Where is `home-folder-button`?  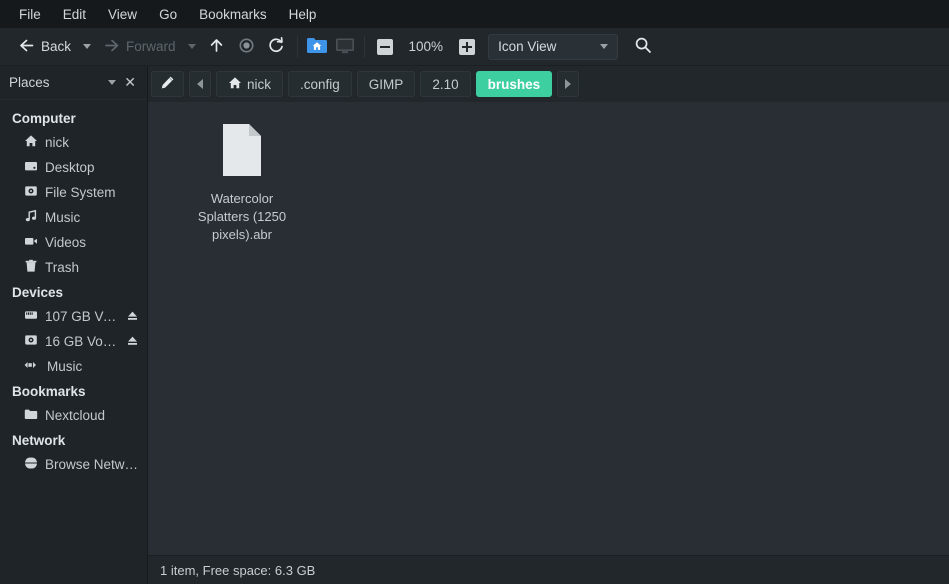
home-folder-button is located at coordinates (317, 47).